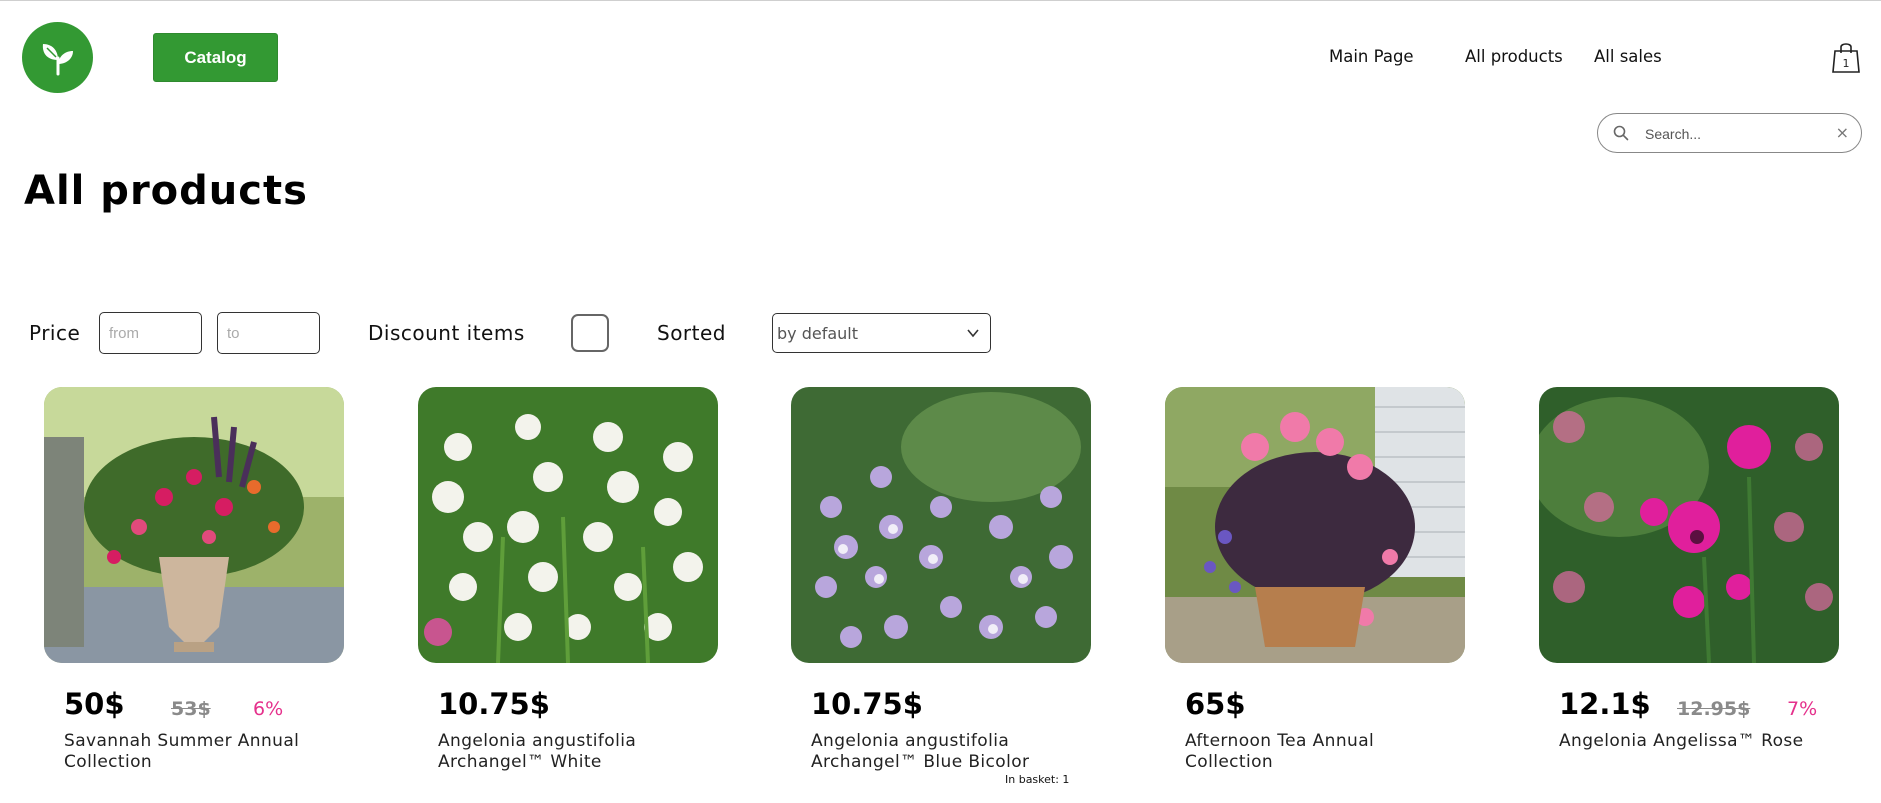 This screenshot has height=803, width=1881. Describe the element at coordinates (1621, 133) in the screenshot. I see `search-icon` at that location.